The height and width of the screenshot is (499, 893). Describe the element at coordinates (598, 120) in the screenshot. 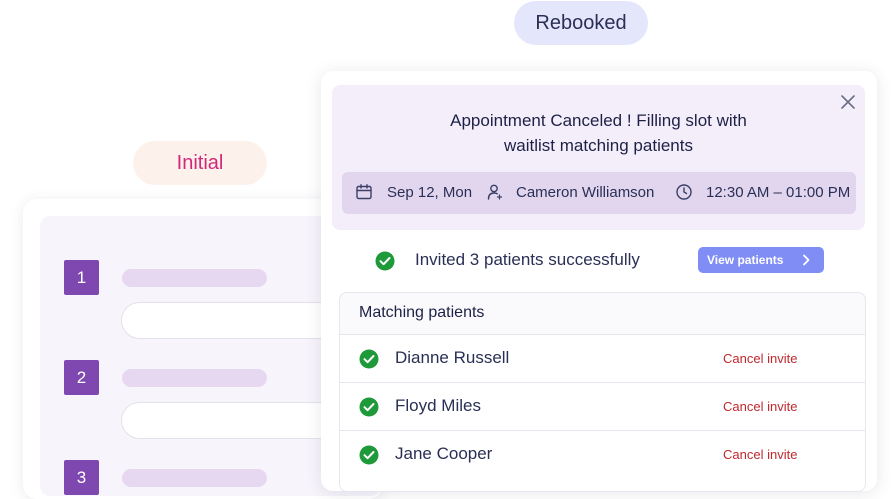

I see `alert-title-line-1: Appointment Canceled ! Filling slot with` at that location.